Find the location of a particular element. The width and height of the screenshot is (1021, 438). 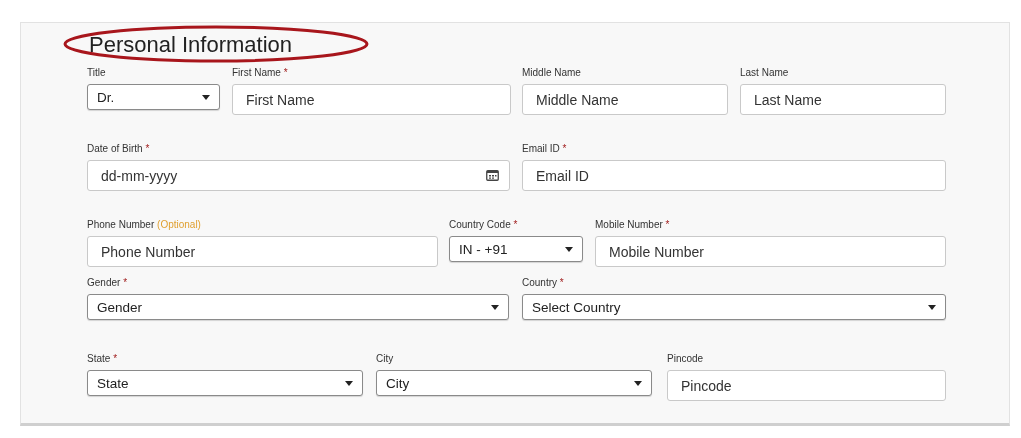

field-label: Email ID * is located at coordinates (545, 148).